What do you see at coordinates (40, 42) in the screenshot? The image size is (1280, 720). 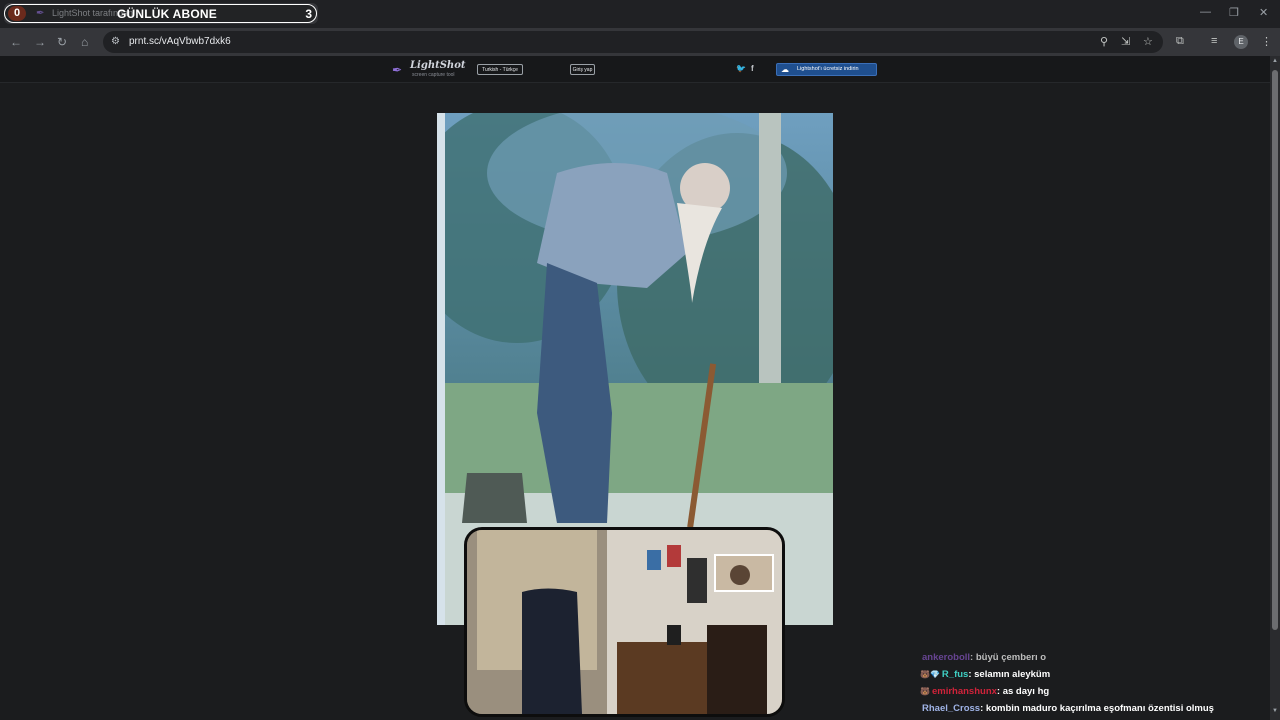 I see `forward-icon: →` at bounding box center [40, 42].